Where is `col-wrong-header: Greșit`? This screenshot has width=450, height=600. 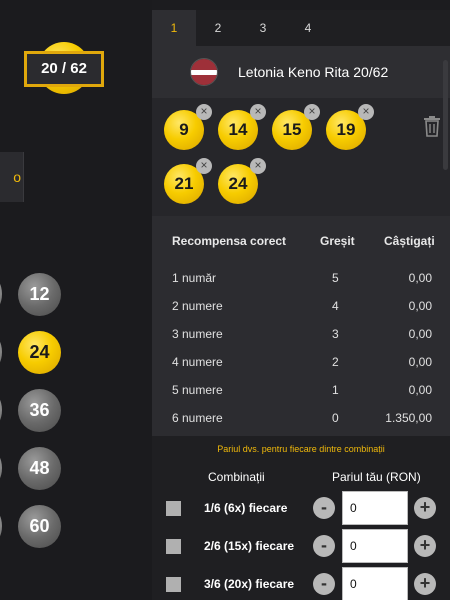 col-wrong-header: Greșit is located at coordinates (337, 241).